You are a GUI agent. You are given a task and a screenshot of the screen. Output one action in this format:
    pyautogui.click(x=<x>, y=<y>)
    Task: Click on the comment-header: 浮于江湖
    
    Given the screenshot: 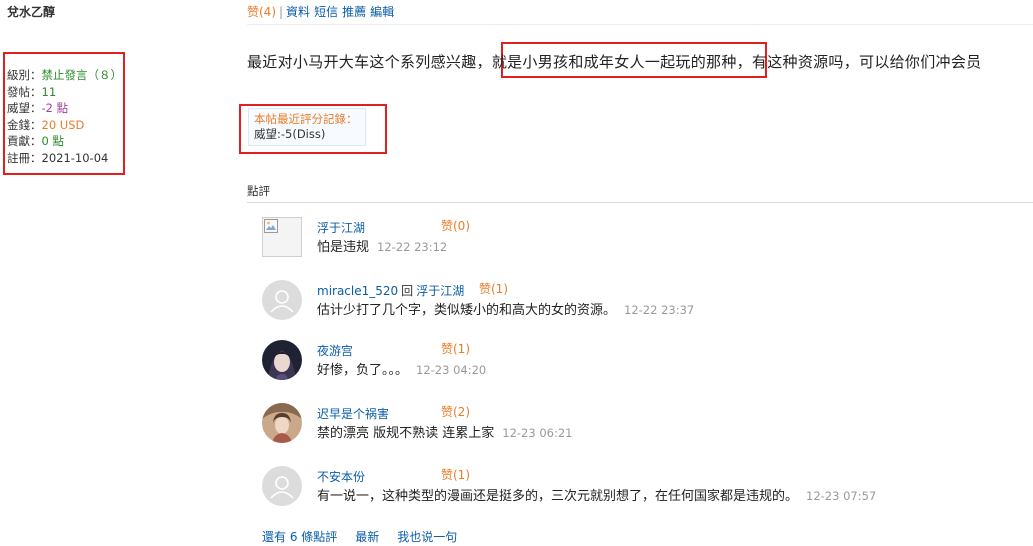 What is the action you would take?
    pyautogui.click(x=341, y=227)
    